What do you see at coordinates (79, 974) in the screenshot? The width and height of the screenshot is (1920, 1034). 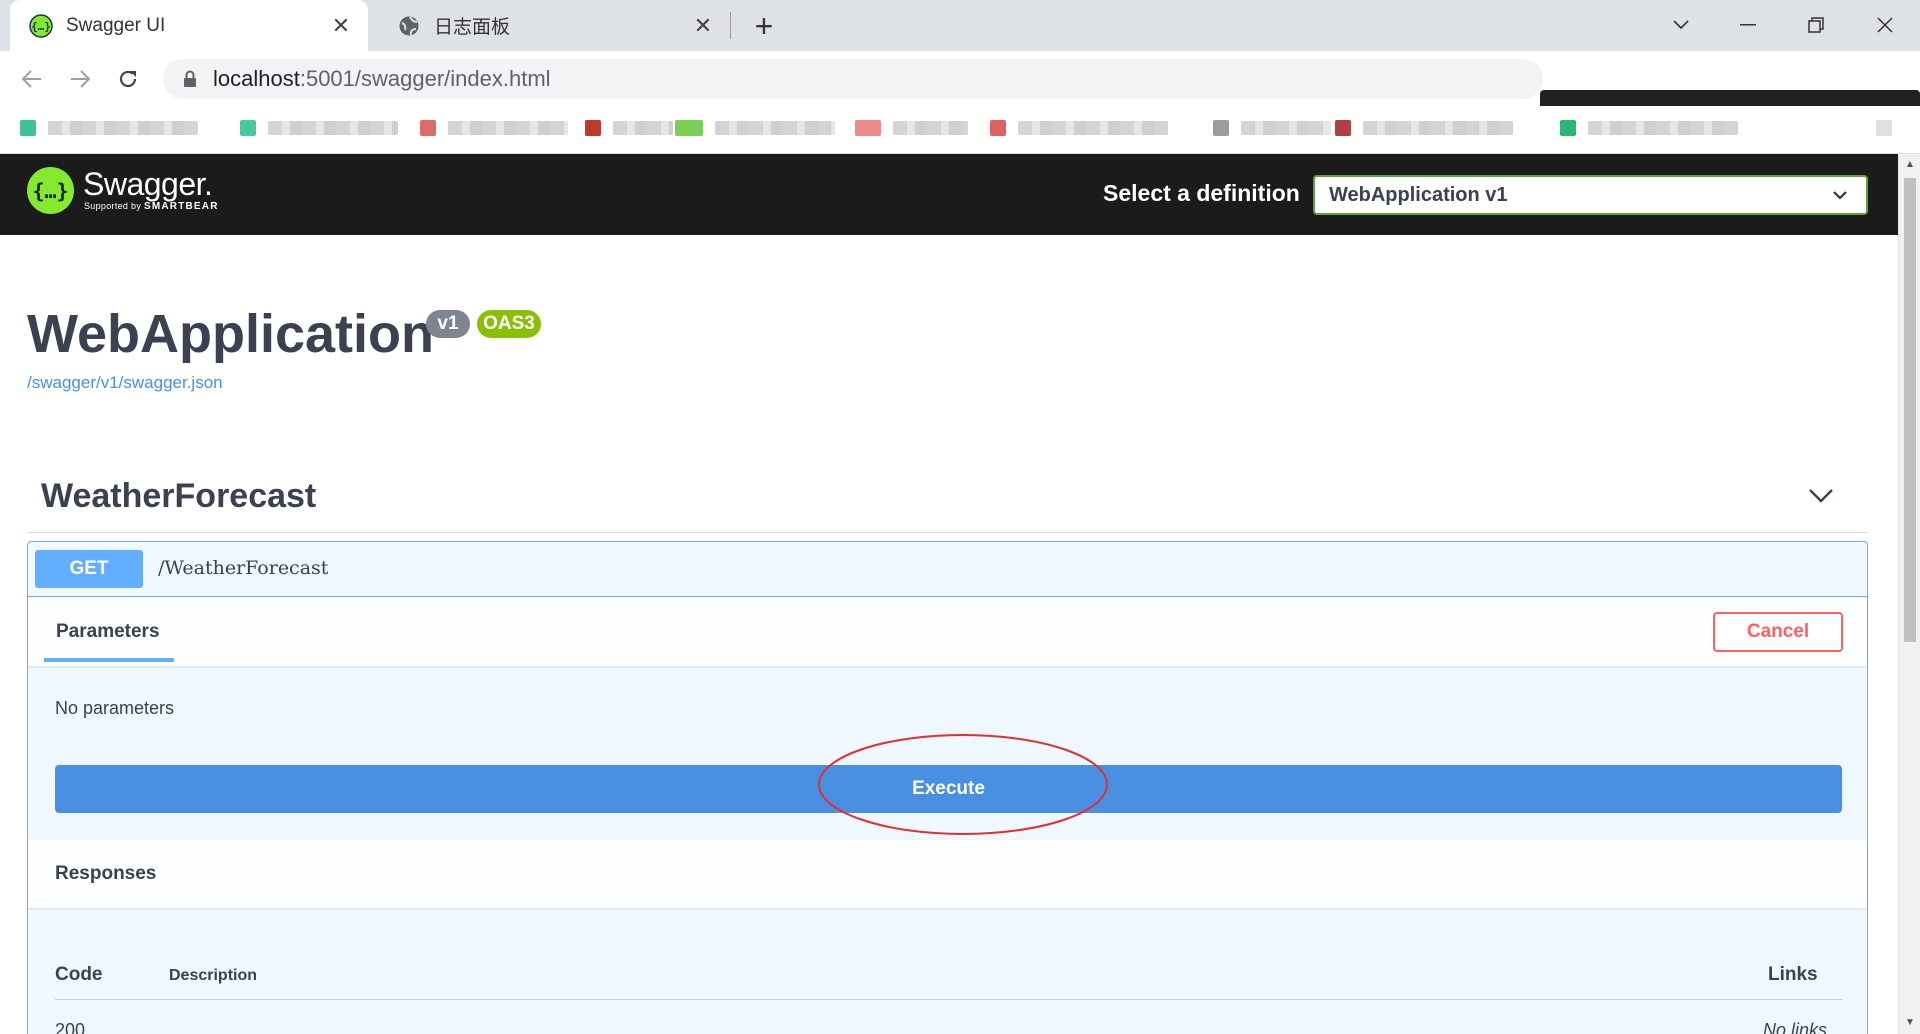 I see `column-header-code: Code` at bounding box center [79, 974].